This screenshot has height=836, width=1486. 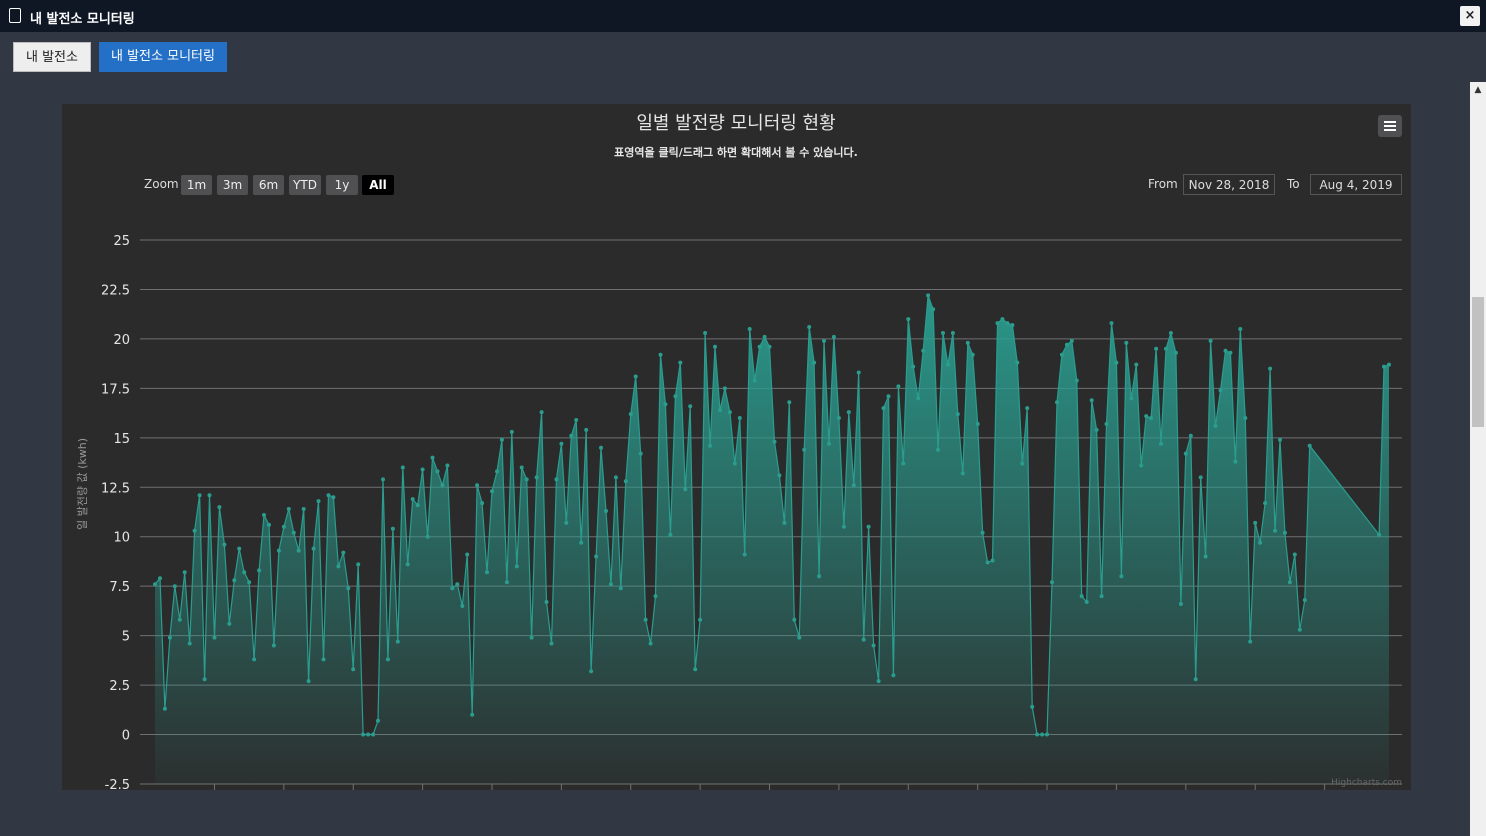 I want to click on zoom-6m-button: 6m, so click(x=268, y=185).